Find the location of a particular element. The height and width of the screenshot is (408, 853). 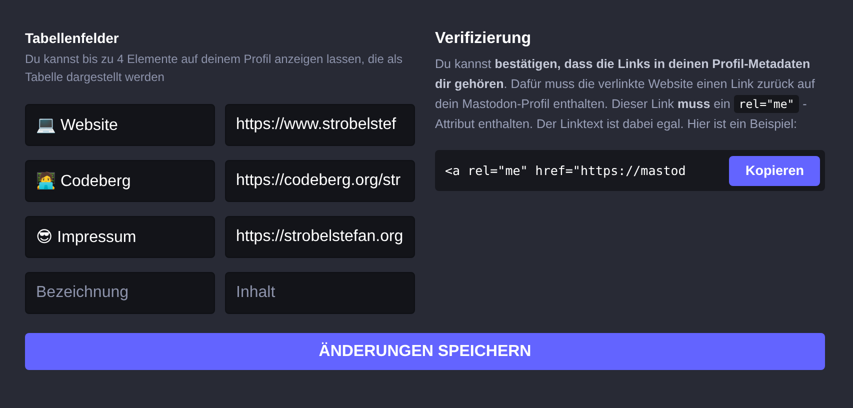

section-title: Tabellenfelder is located at coordinates (72, 38).